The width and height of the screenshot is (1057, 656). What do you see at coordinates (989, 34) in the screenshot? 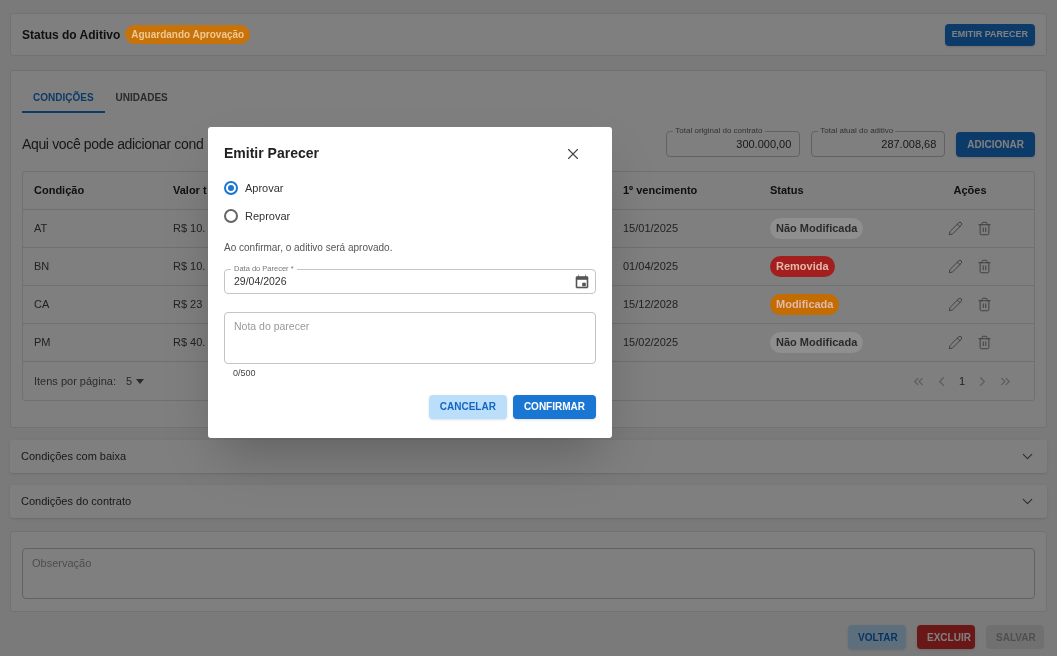
I see `emit-opinion-button: EMITIR PARECER` at bounding box center [989, 34].